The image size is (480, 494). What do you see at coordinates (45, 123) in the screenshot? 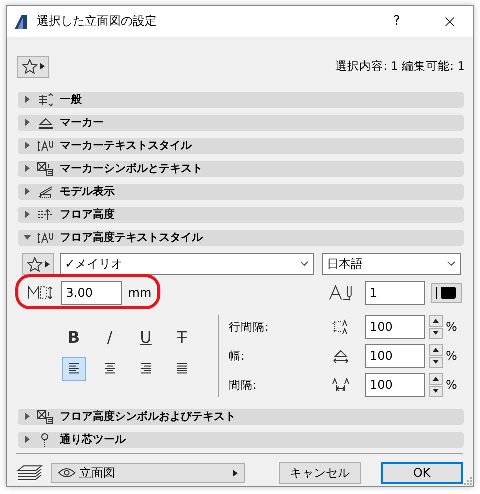
I see `marker-icon` at bounding box center [45, 123].